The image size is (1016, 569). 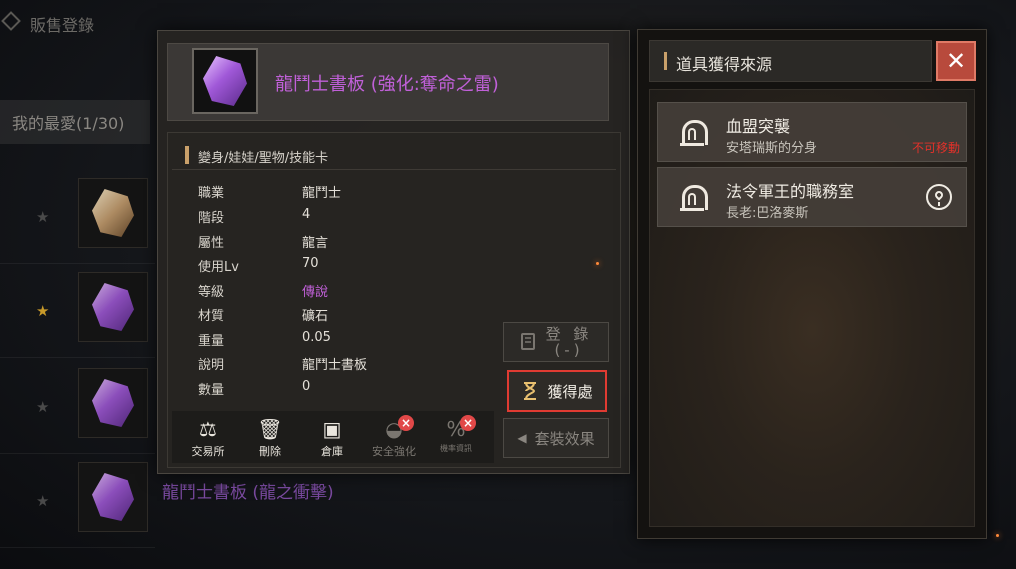 I want to click on list-item-name: 龍鬥士書板 (龍之衝擊), so click(x=248, y=490).